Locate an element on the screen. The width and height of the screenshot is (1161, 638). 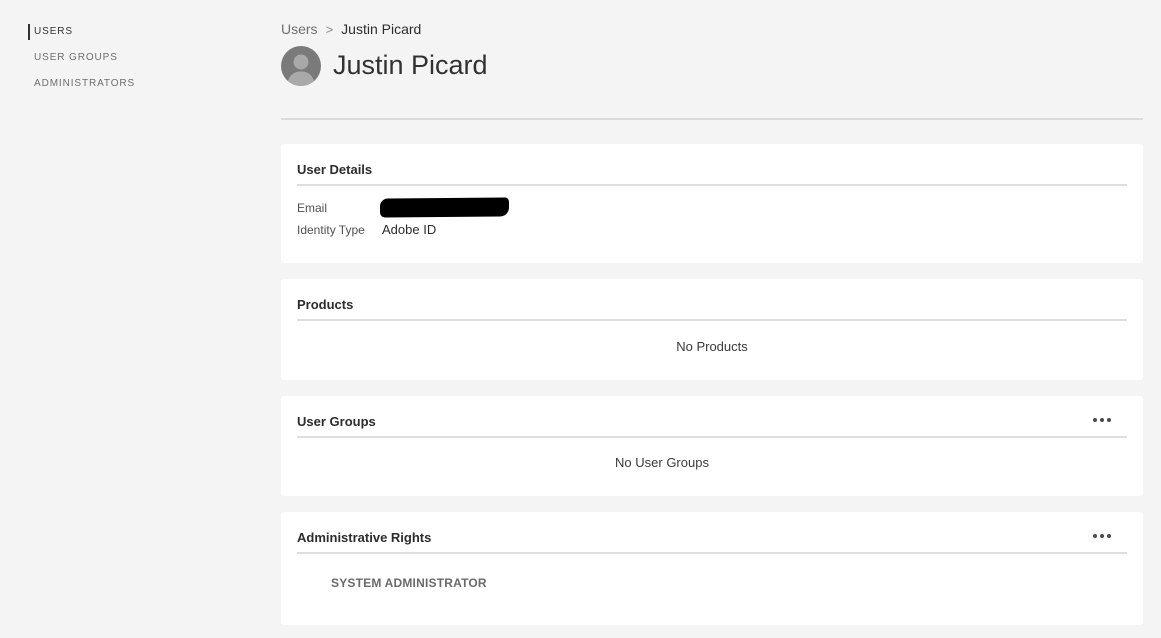
user-details-title: User Details is located at coordinates (335, 169).